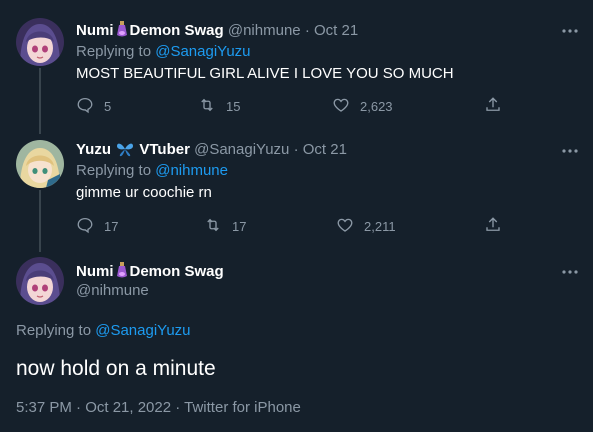  Describe the element at coordinates (291, 226) in the screenshot. I see `tweet-actions: 17 17 2,211` at that location.